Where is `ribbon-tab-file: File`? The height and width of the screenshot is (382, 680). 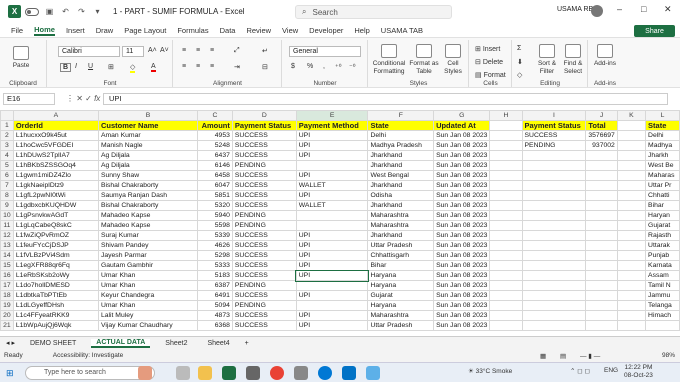 ribbon-tab-file: File is located at coordinates (17, 30).